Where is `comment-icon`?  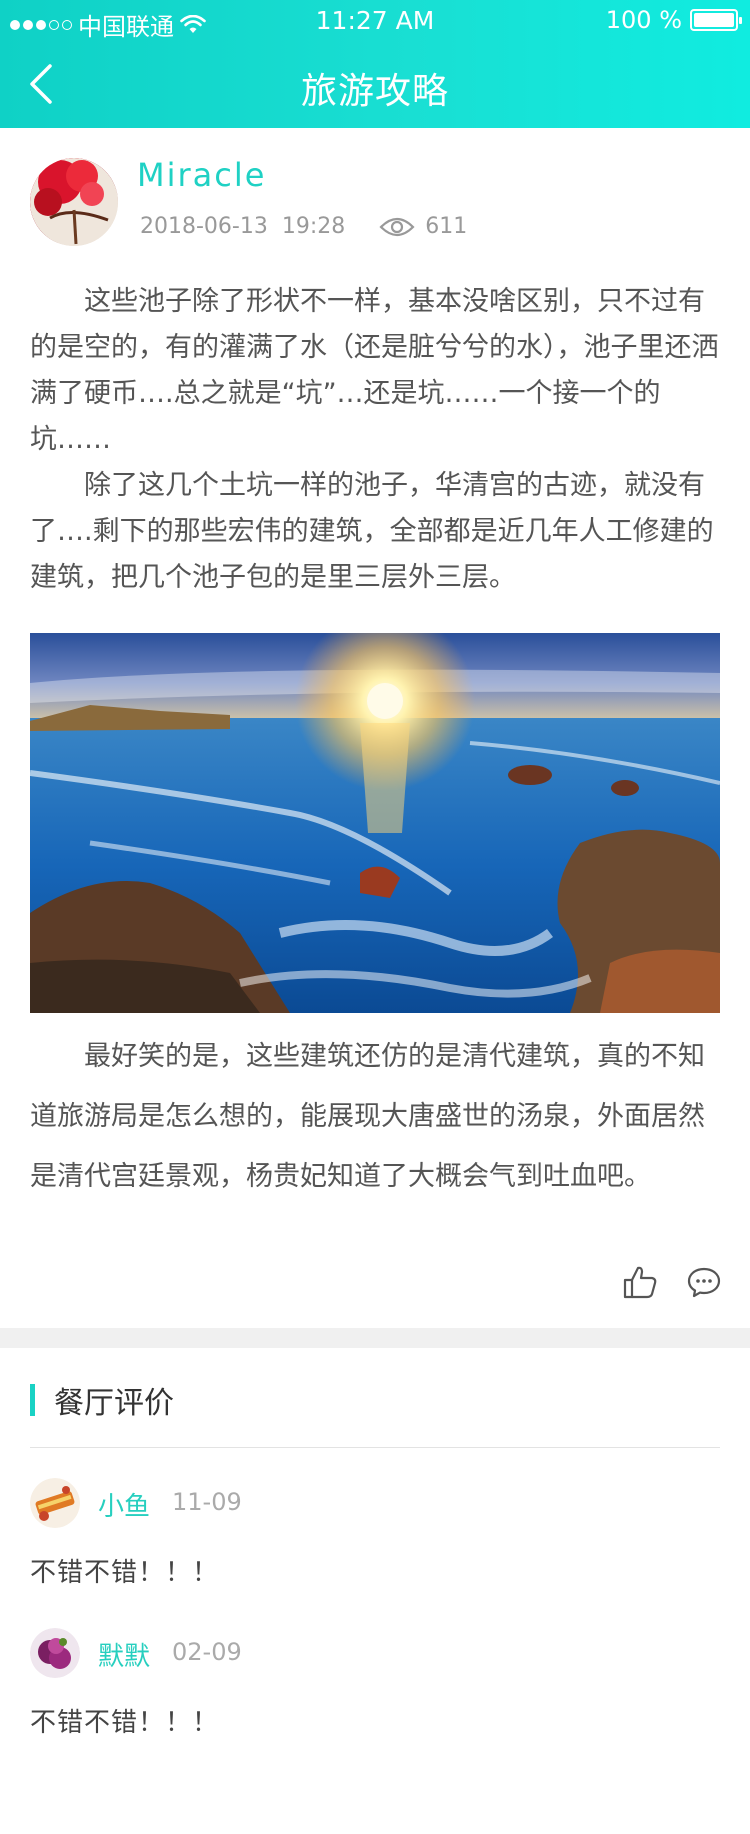
comment-icon is located at coordinates (704, 1282).